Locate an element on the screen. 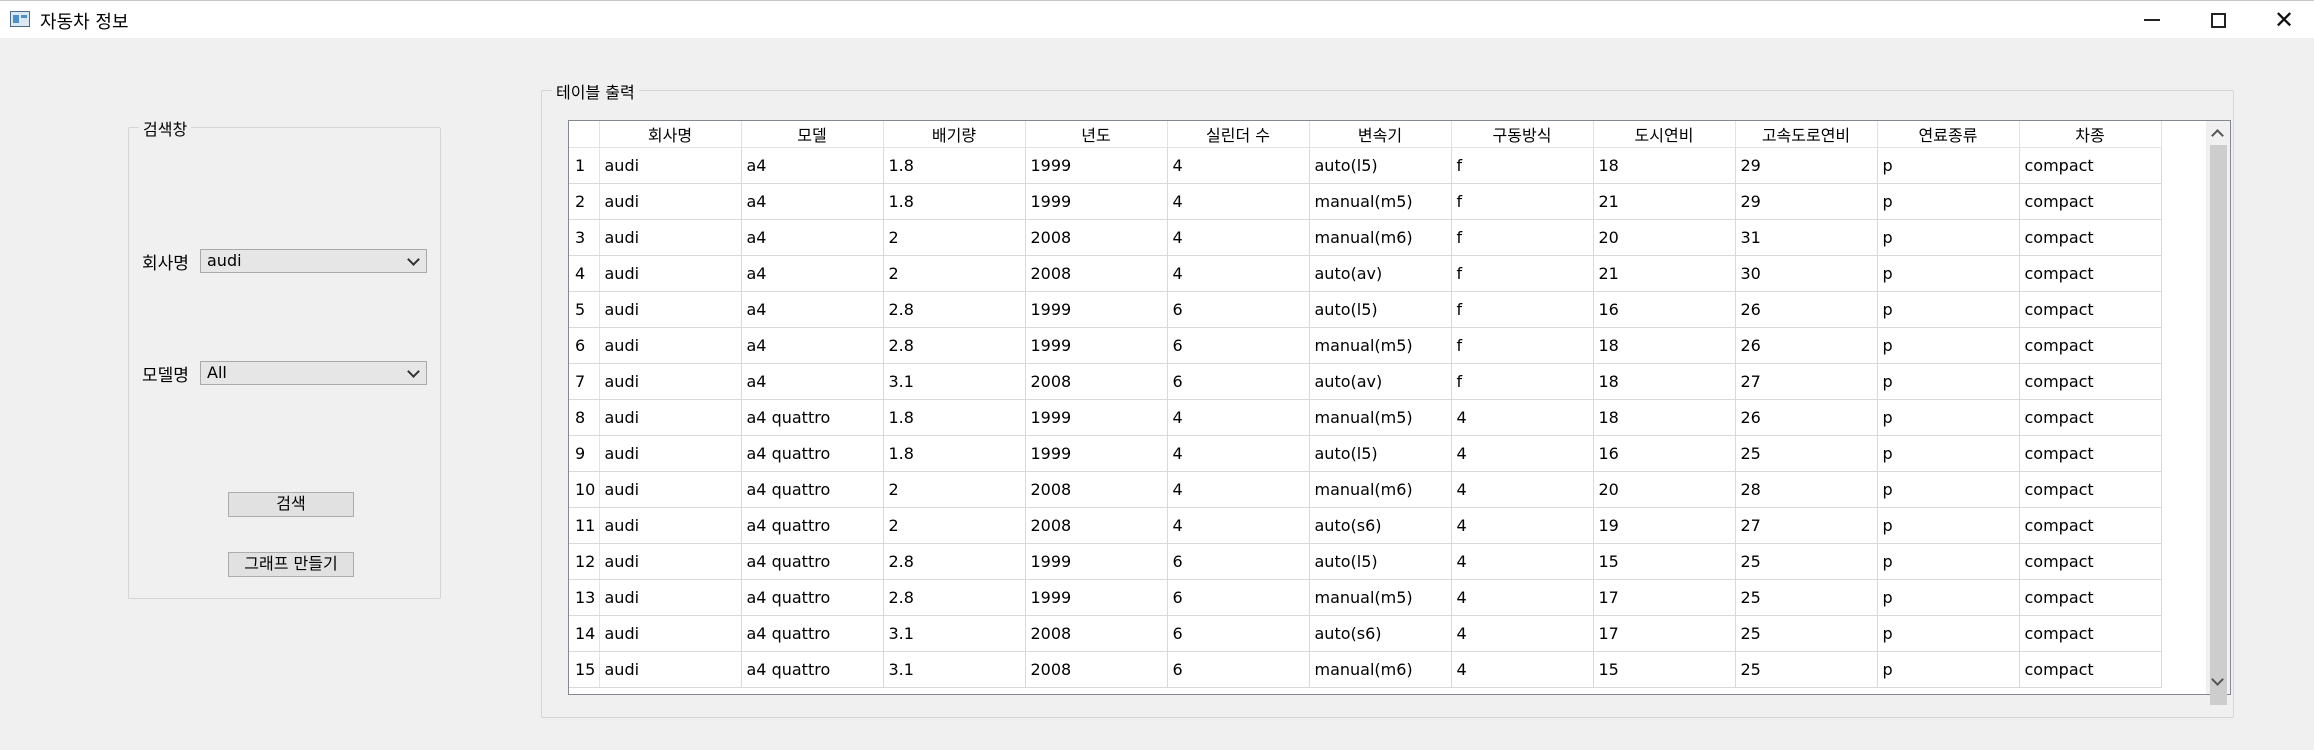  column-header: 변속기 is located at coordinates (1380, 134).